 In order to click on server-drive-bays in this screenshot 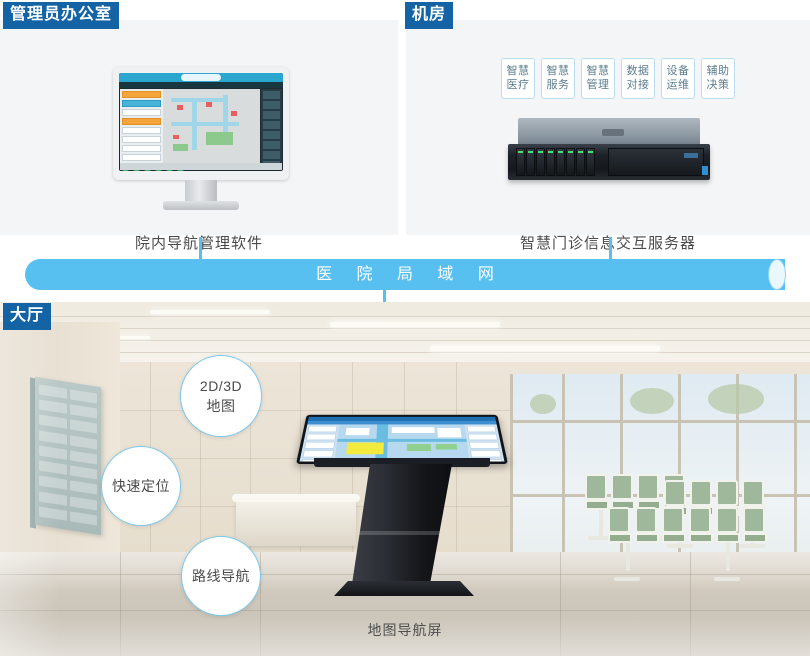, I will do `click(555, 162)`.